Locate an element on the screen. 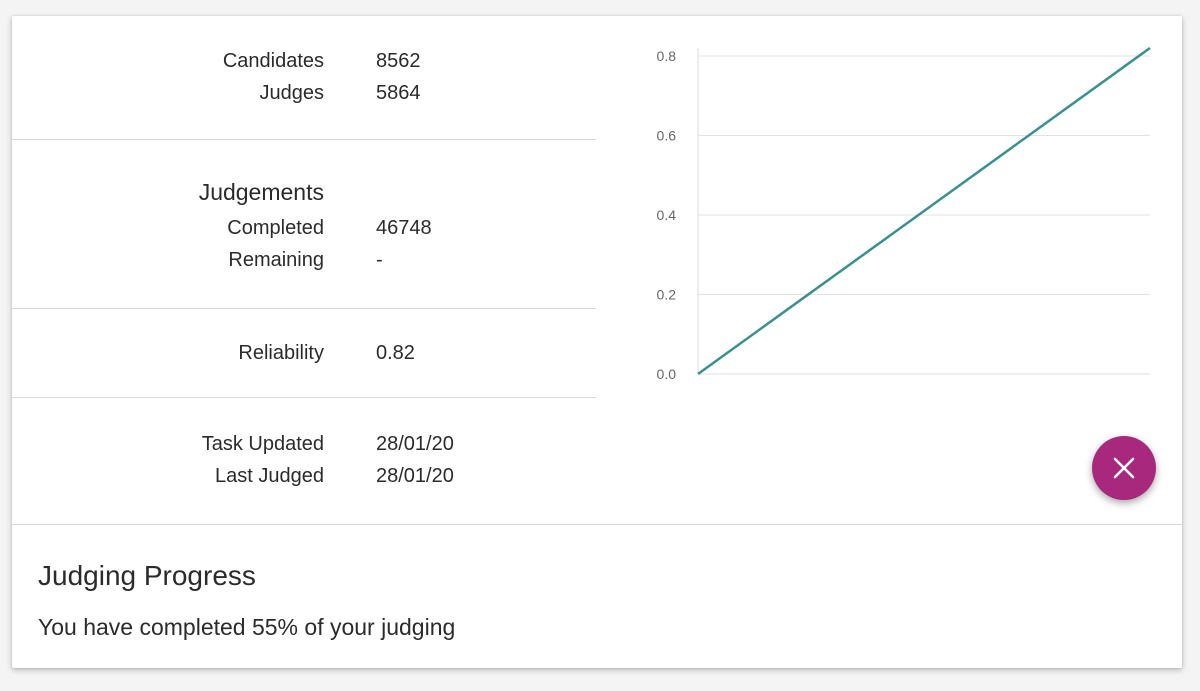 This screenshot has height=691, width=1200. reliability-value: 0.82 is located at coordinates (395, 353).